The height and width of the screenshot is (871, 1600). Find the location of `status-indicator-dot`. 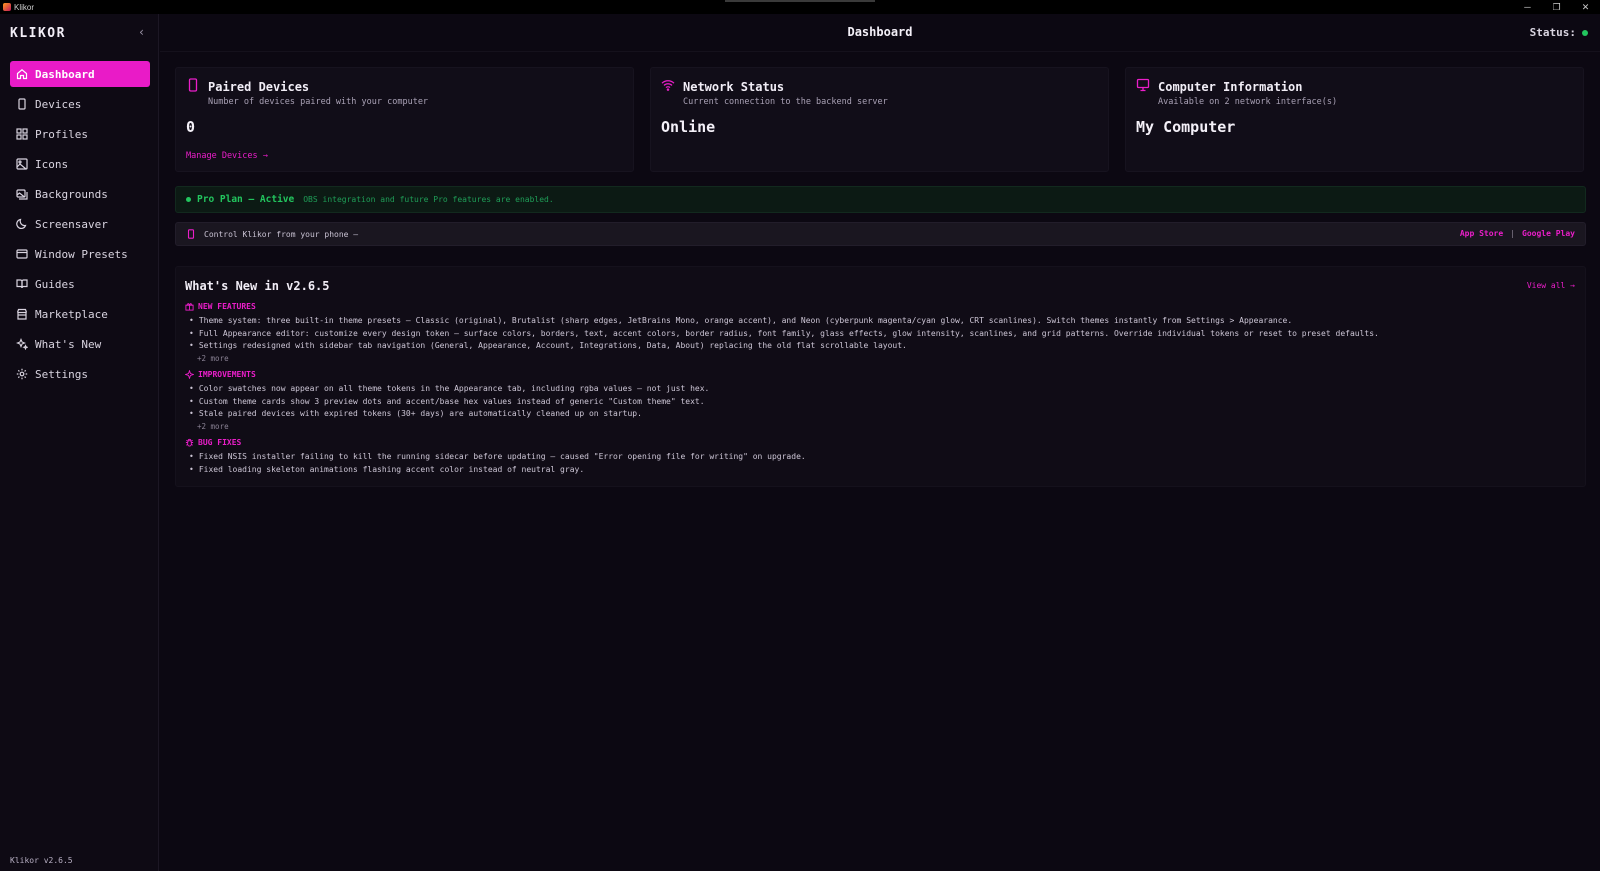

status-indicator-dot is located at coordinates (1585, 32).